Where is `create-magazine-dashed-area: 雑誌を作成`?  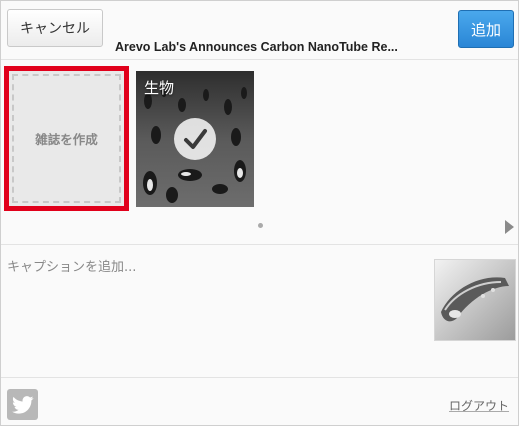
create-magazine-dashed-area: 雑誌を作成 is located at coordinates (66, 138).